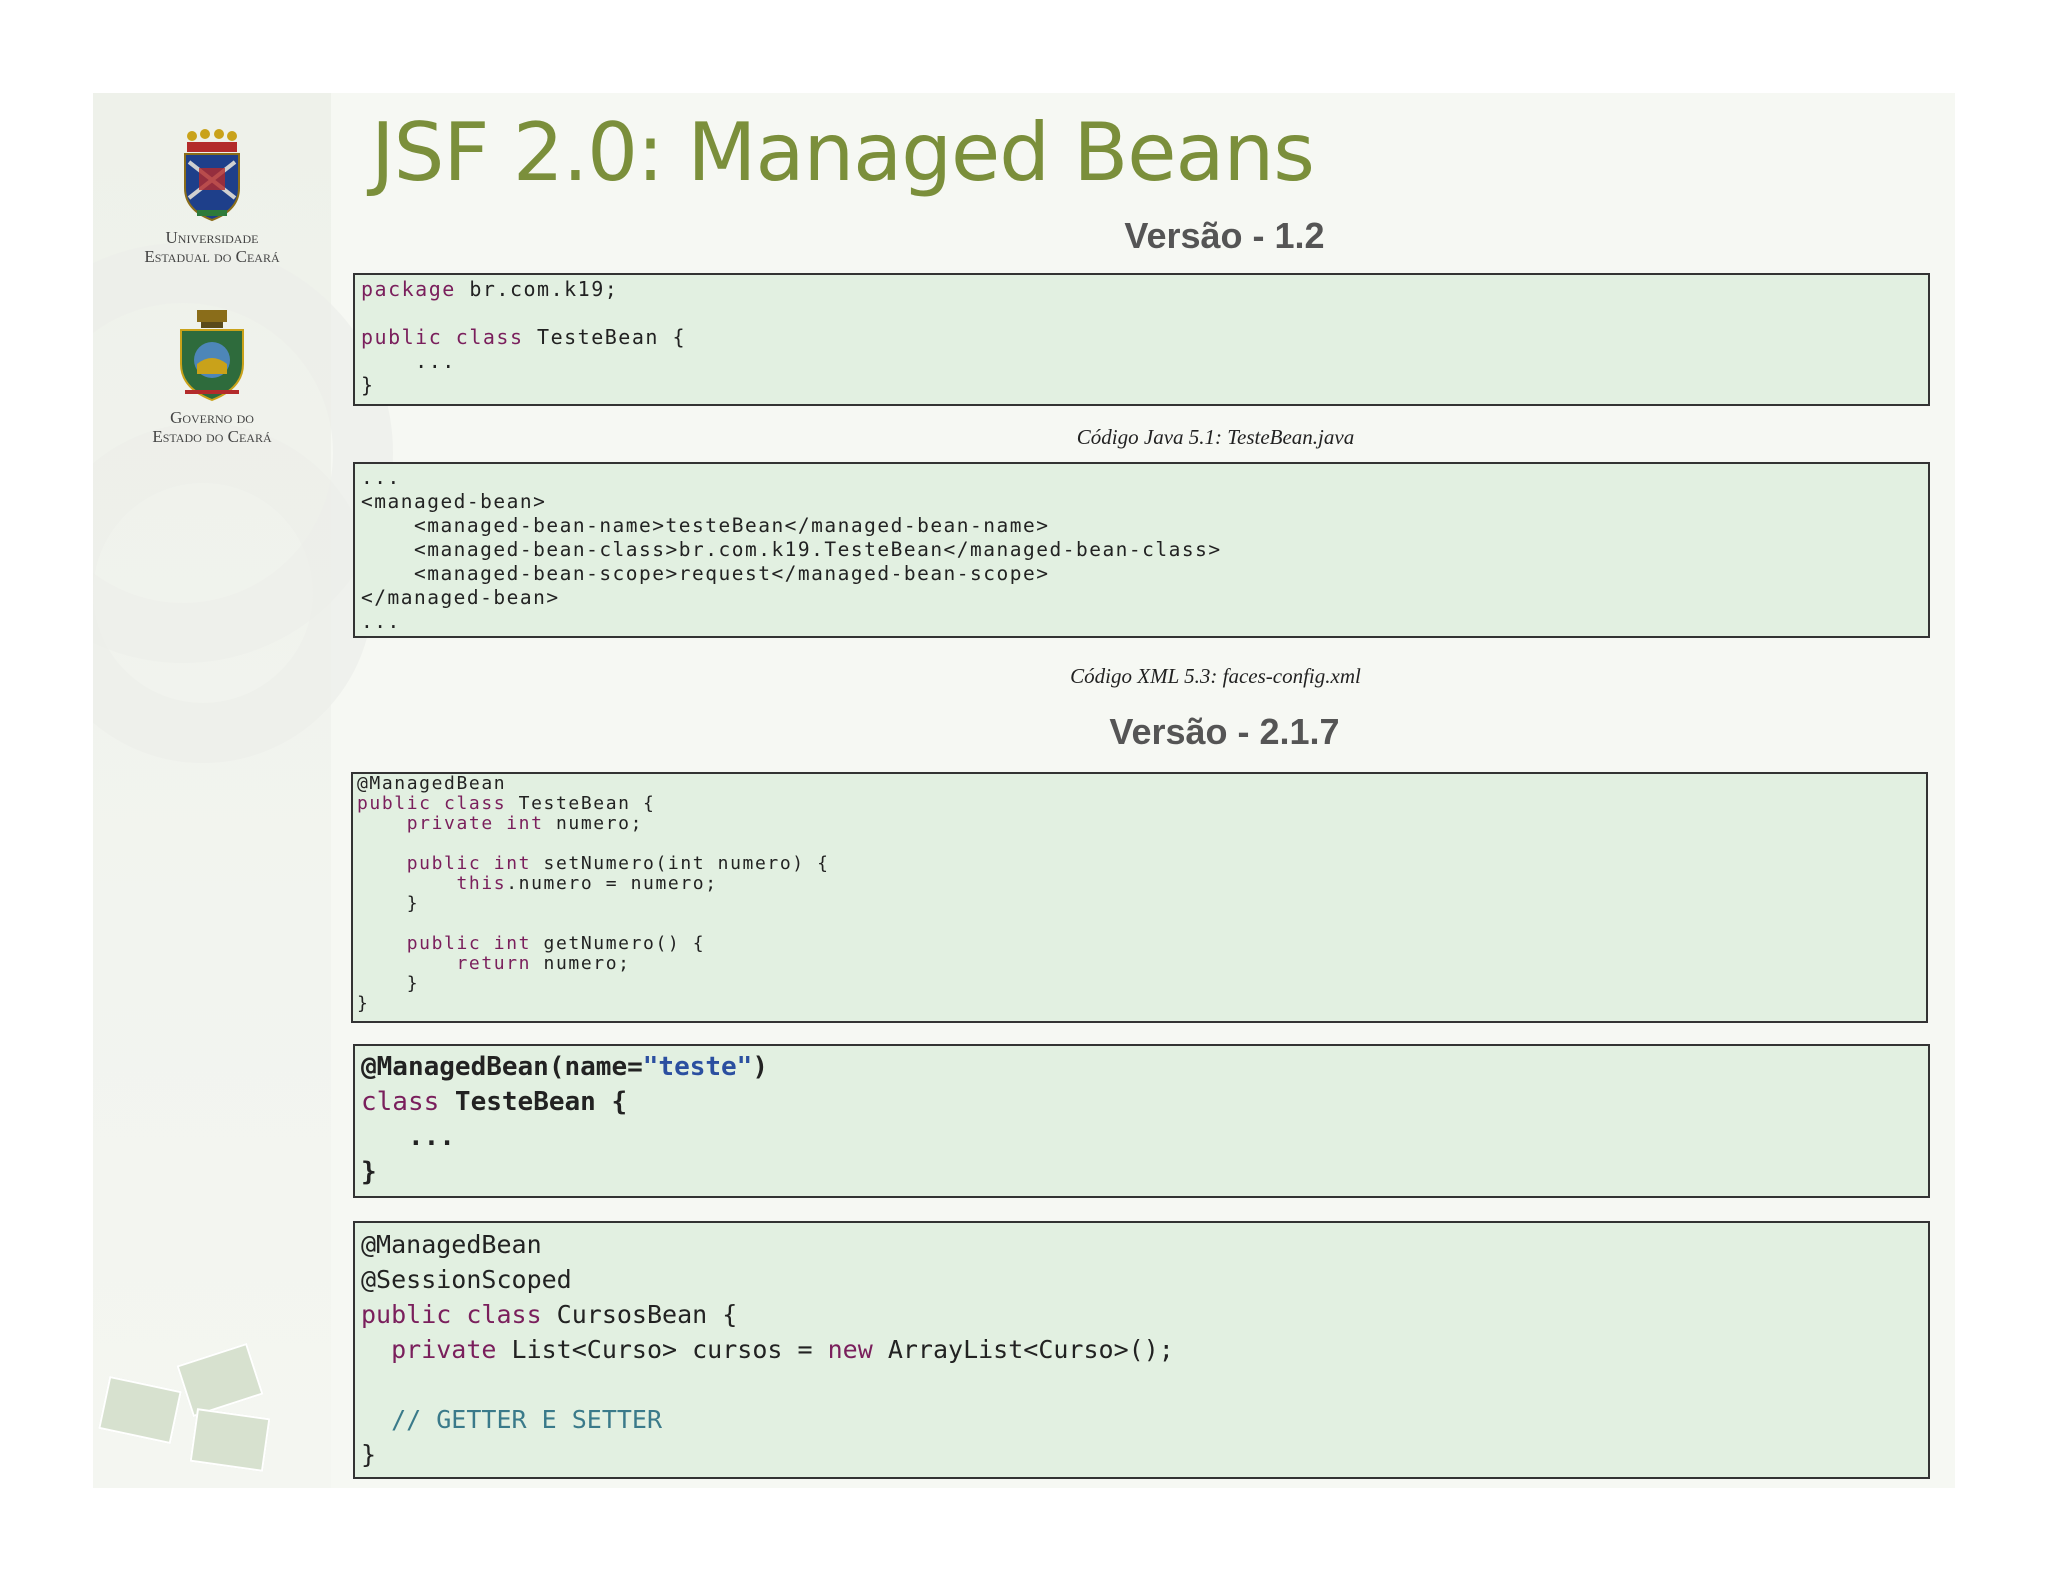  Describe the element at coordinates (639, 1314) in the screenshot. I see `code-text: CursosBean {` at that location.